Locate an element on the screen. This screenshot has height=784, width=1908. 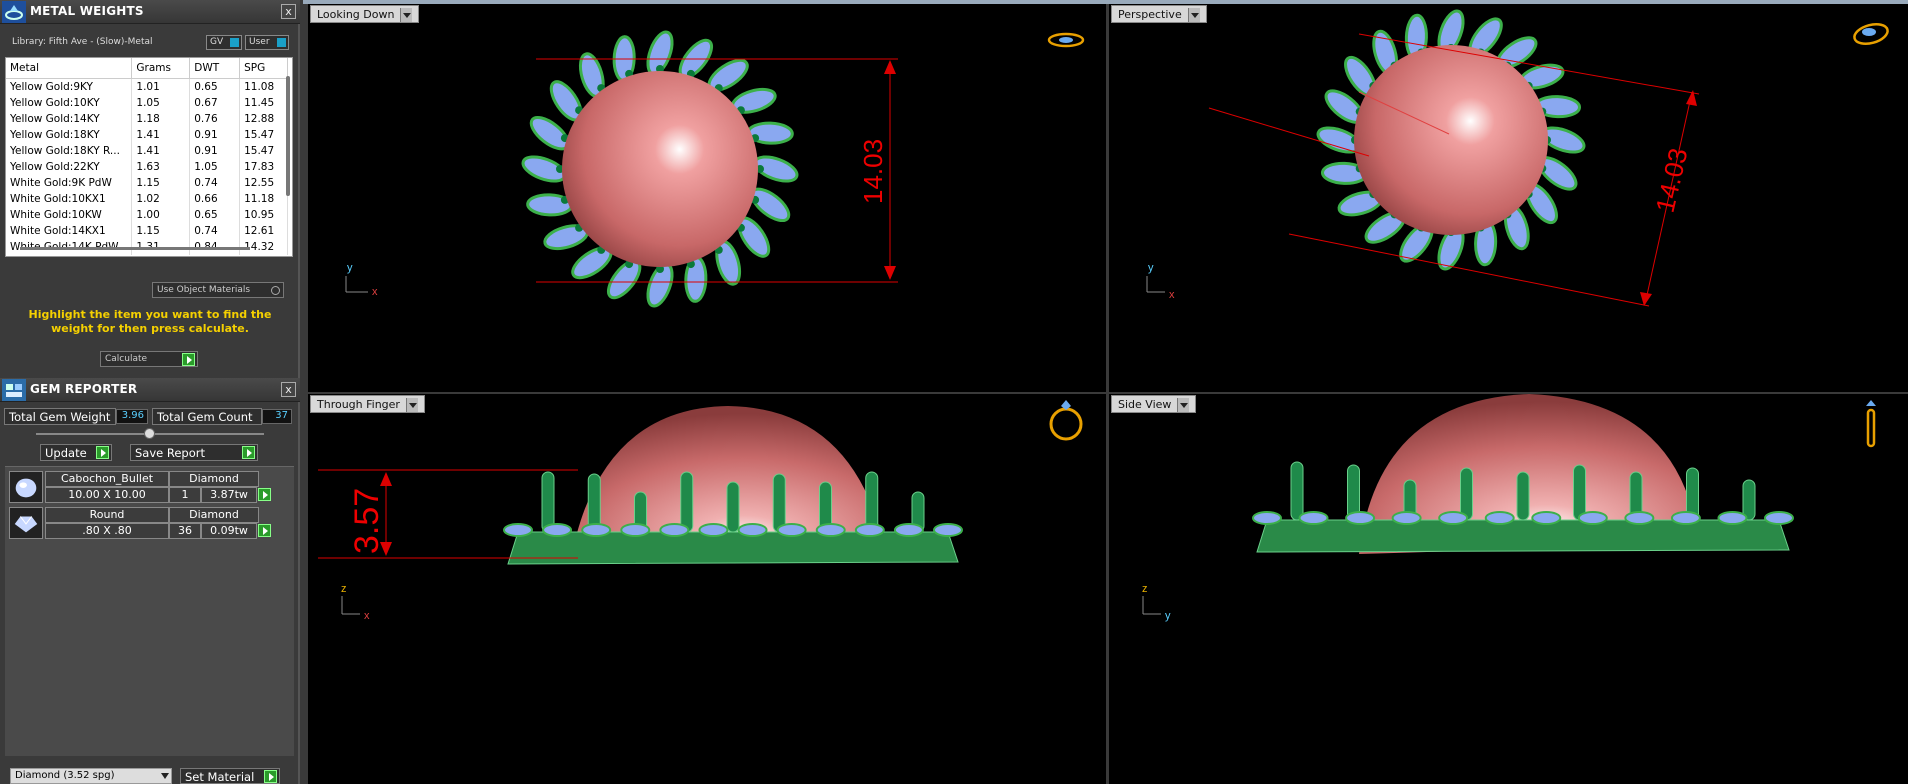
gem-size: 10.00 X 10.00 is located at coordinates (107, 495).